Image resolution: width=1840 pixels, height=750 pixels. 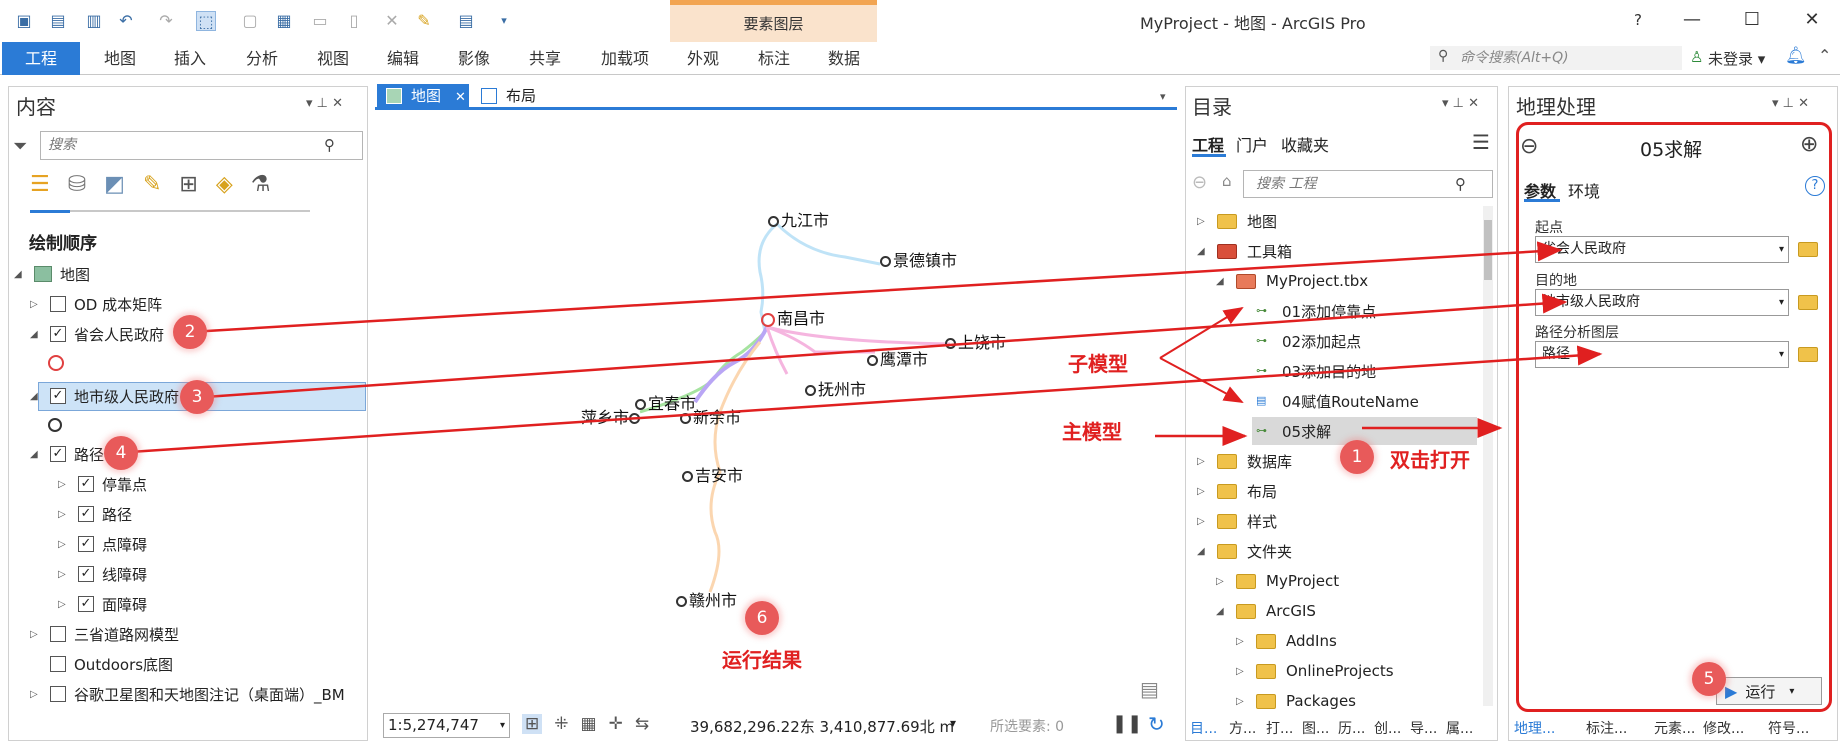 What do you see at coordinates (1430, 460) in the screenshot?
I see `annotation-double-click: 双击打开` at bounding box center [1430, 460].